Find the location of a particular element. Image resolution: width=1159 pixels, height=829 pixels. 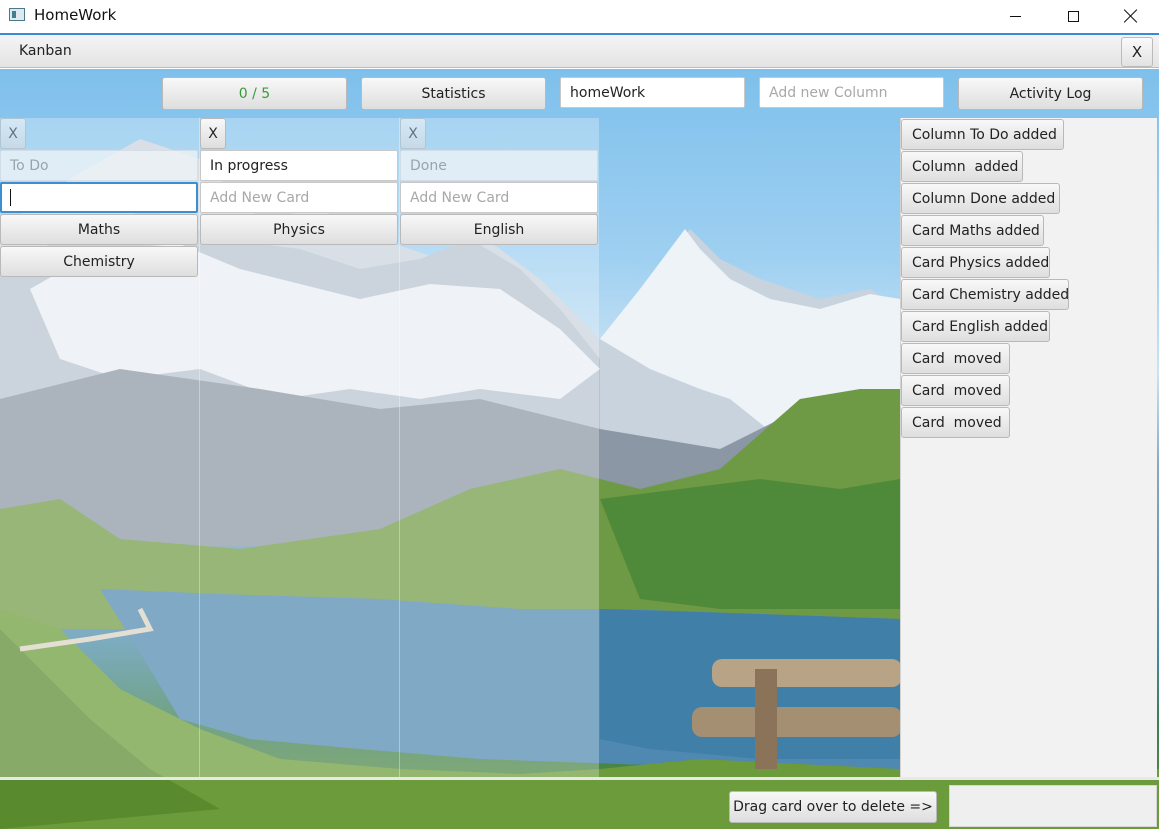

activity-log-button: Activity Log is located at coordinates (1050, 93).